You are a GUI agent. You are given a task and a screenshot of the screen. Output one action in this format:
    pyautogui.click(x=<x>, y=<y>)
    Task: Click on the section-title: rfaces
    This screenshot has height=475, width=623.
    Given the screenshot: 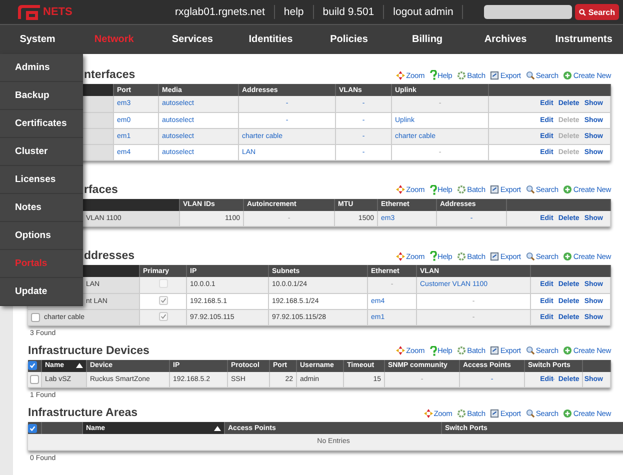 What is the action you would take?
    pyautogui.click(x=101, y=190)
    